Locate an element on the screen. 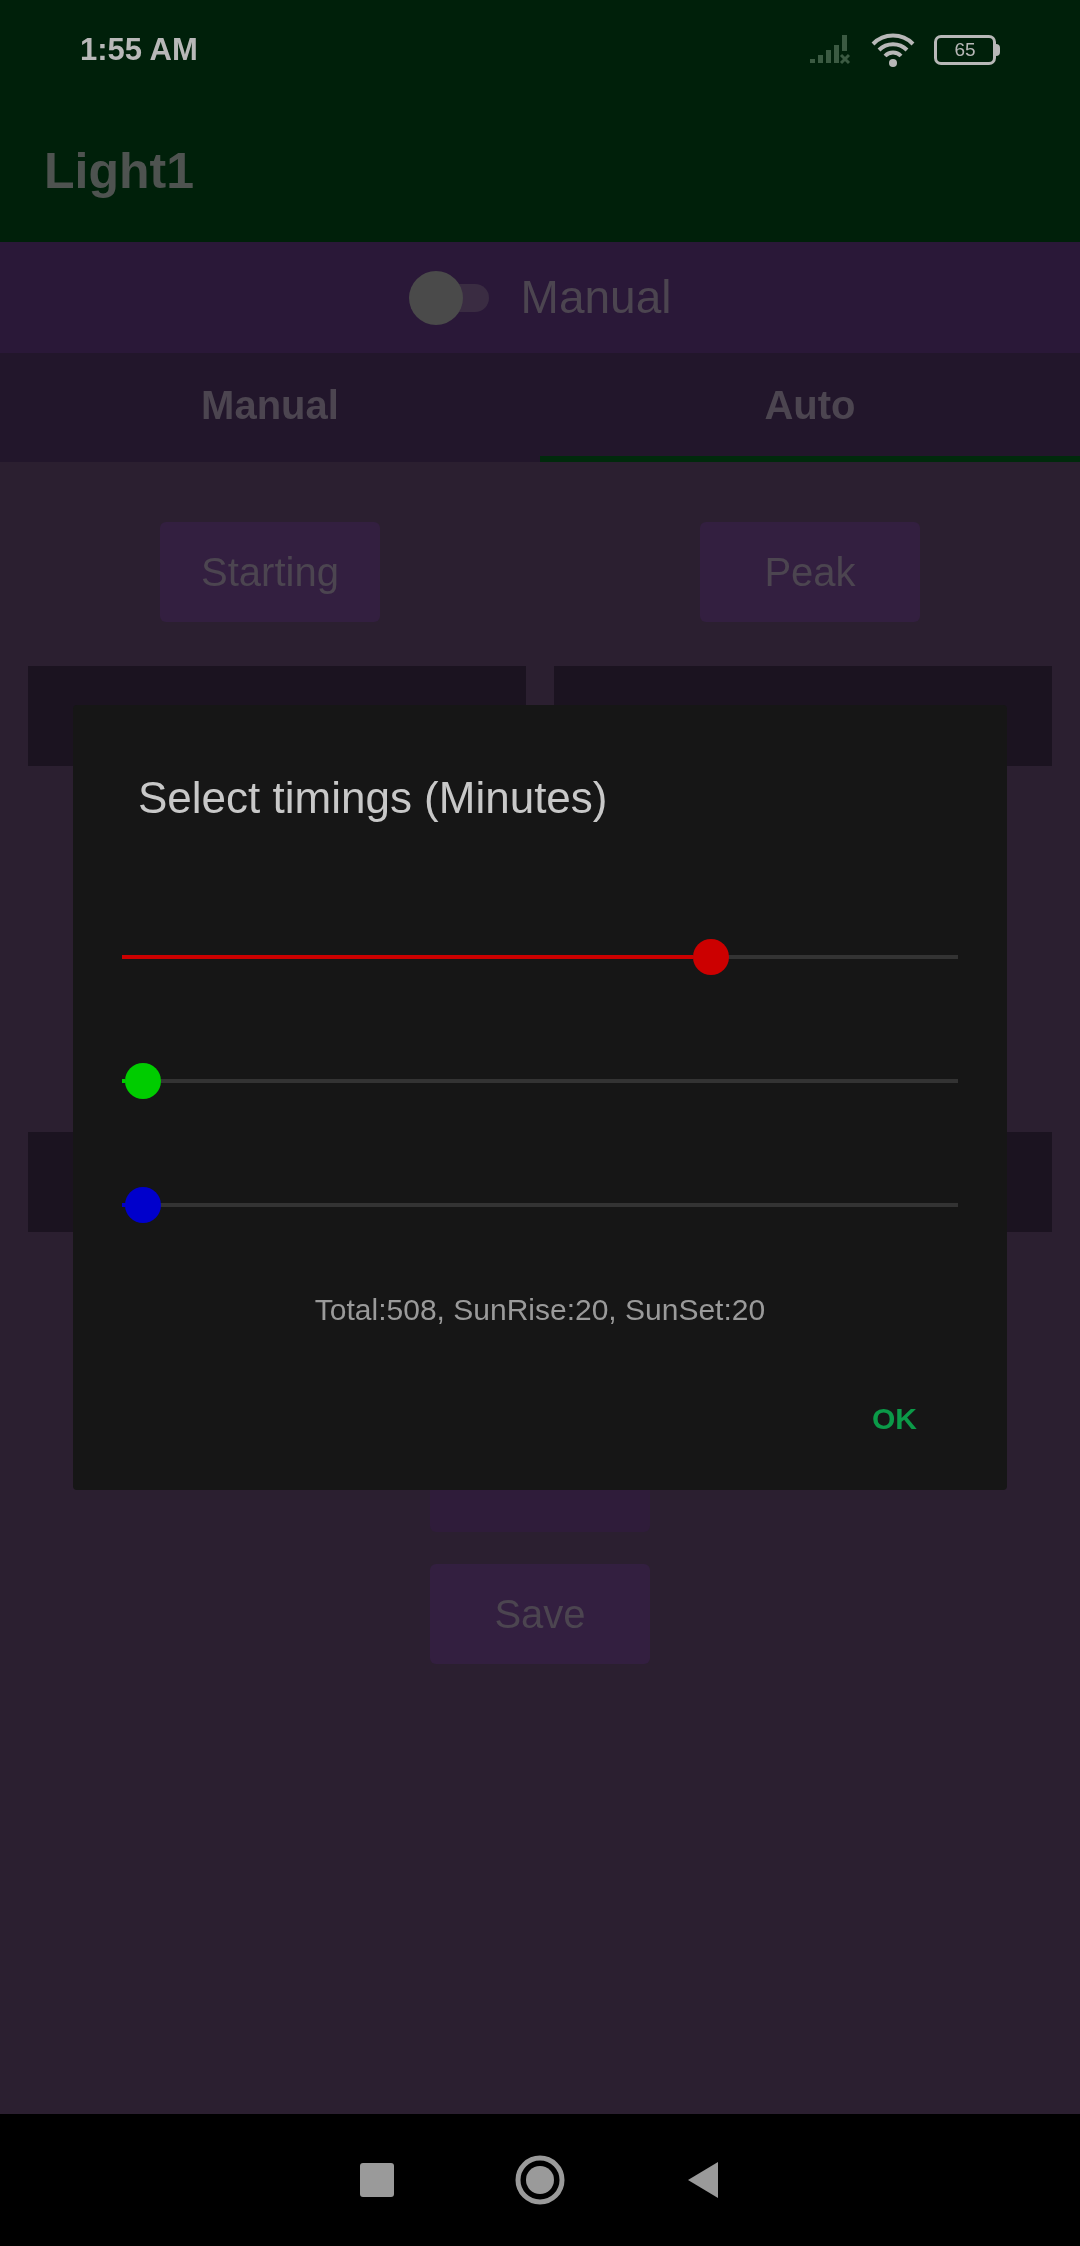 The height and width of the screenshot is (2246, 1080). signal-icon is located at coordinates (830, 50).